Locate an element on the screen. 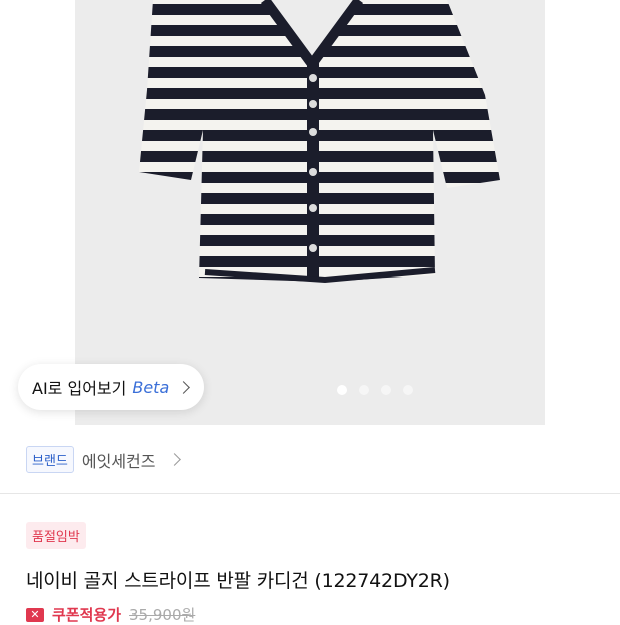 This screenshot has height=625, width=620. original-price: 35,900원 is located at coordinates (162, 615).